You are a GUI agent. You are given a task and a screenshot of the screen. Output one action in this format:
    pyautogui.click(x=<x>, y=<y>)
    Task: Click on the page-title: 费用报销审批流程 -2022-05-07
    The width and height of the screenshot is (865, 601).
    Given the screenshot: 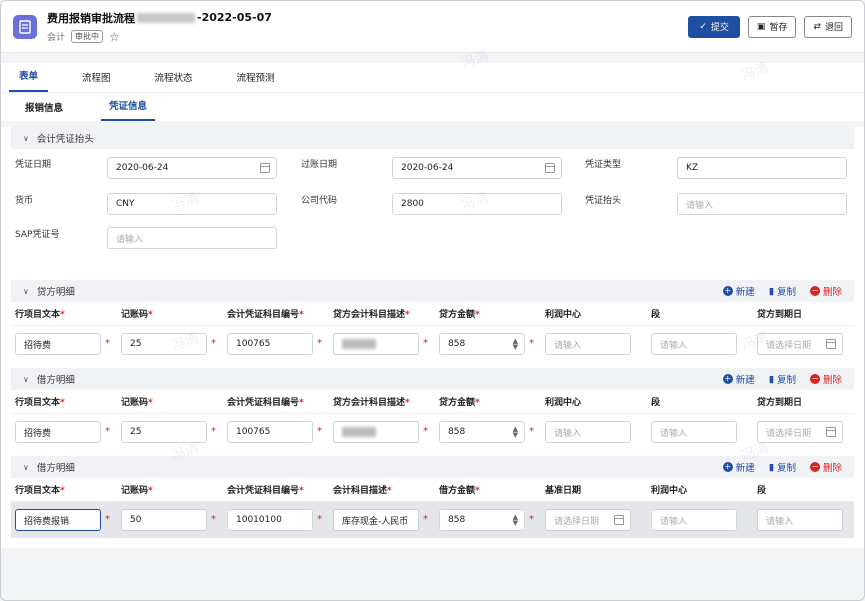 What is the action you would take?
    pyautogui.click(x=363, y=18)
    